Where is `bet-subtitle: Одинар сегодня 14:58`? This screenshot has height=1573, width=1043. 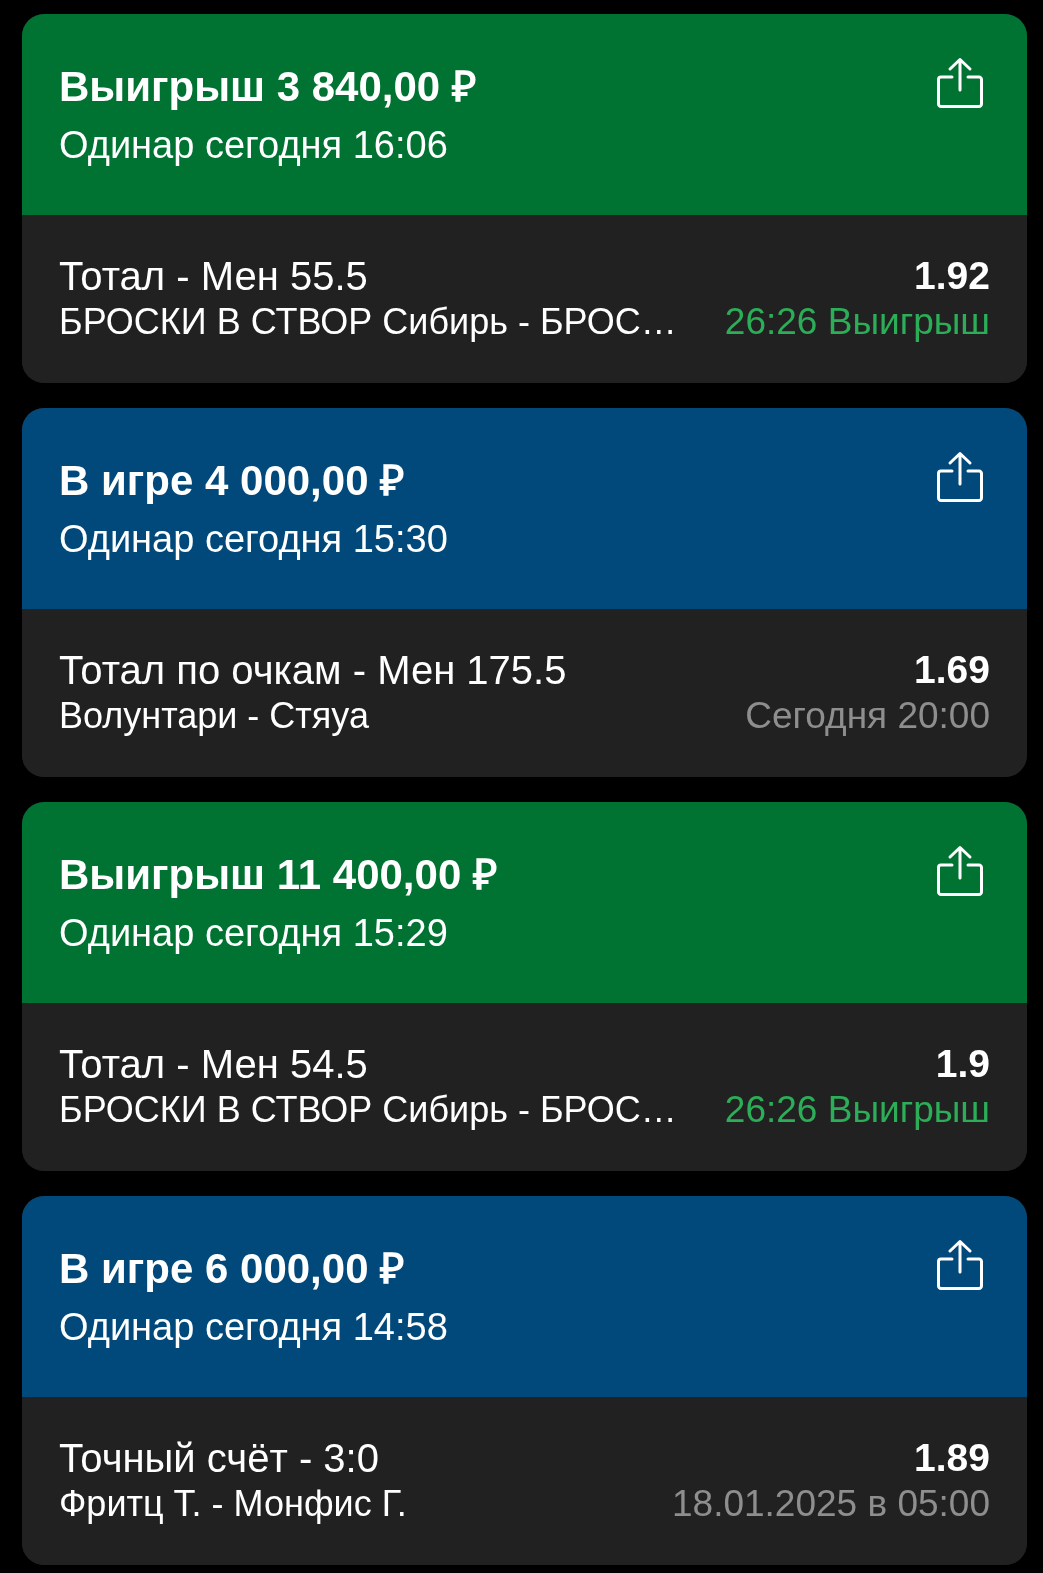
bet-subtitle: Одинар сегодня 14:58 is located at coordinates (253, 1327).